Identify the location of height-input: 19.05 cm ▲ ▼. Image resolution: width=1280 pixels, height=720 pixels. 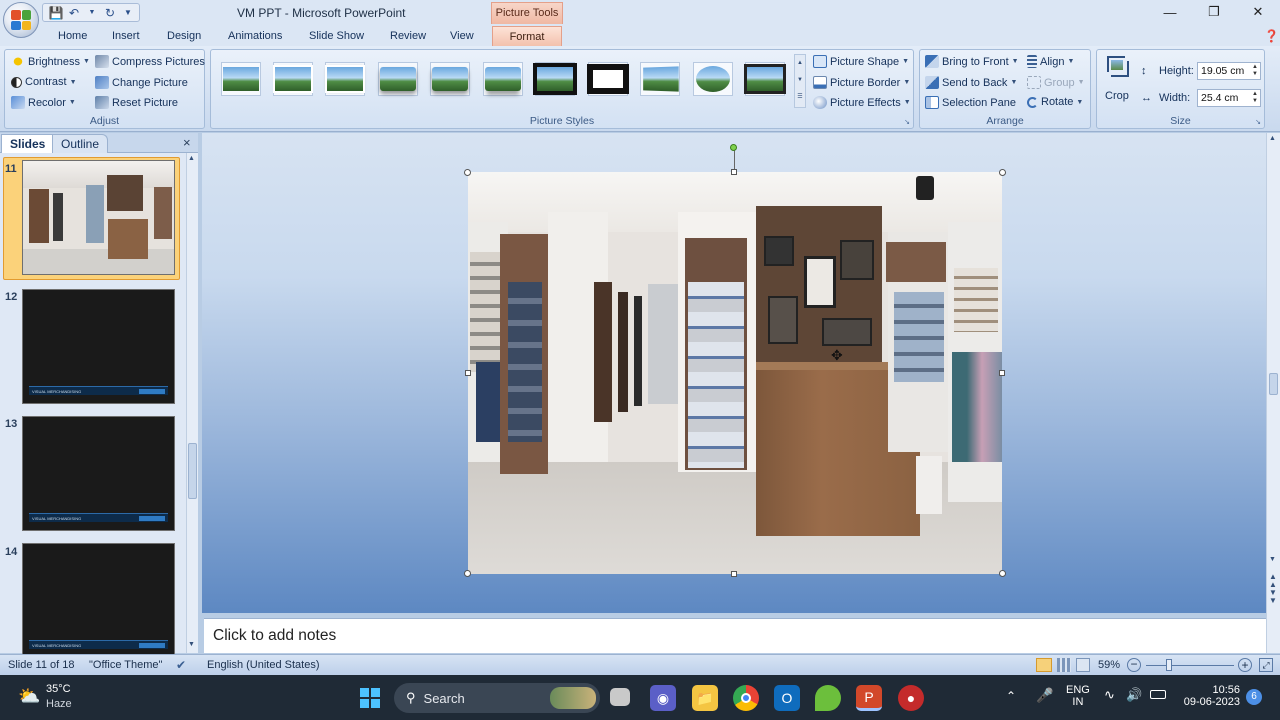
(1229, 71).